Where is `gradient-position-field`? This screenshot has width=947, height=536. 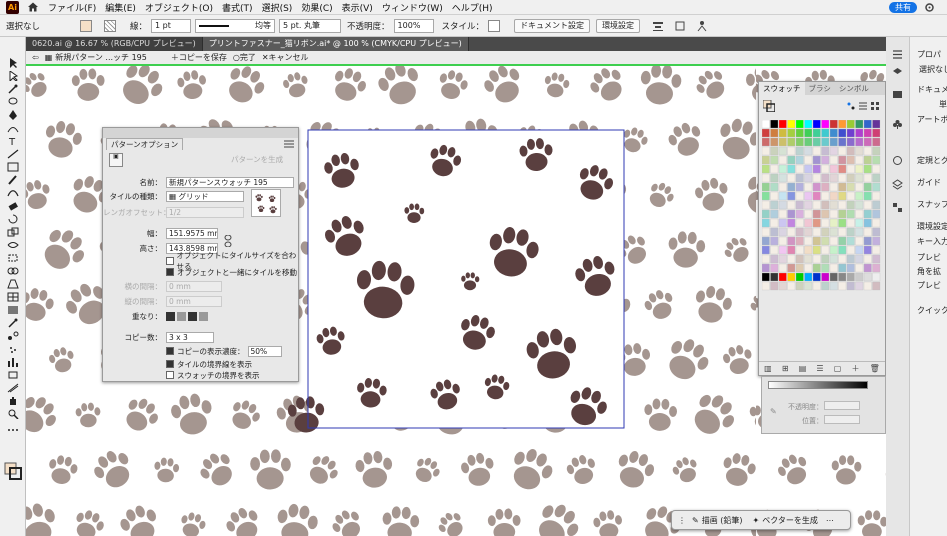 gradient-position-field is located at coordinates (842, 419).